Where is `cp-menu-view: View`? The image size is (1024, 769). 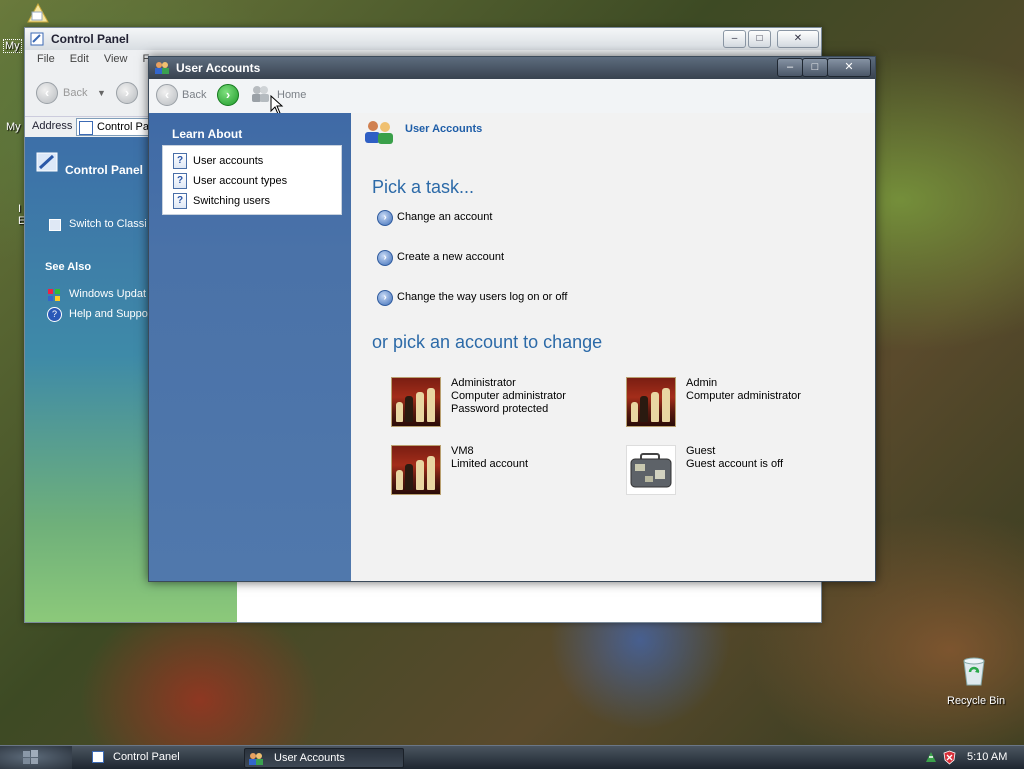 cp-menu-view: View is located at coordinates (116, 59).